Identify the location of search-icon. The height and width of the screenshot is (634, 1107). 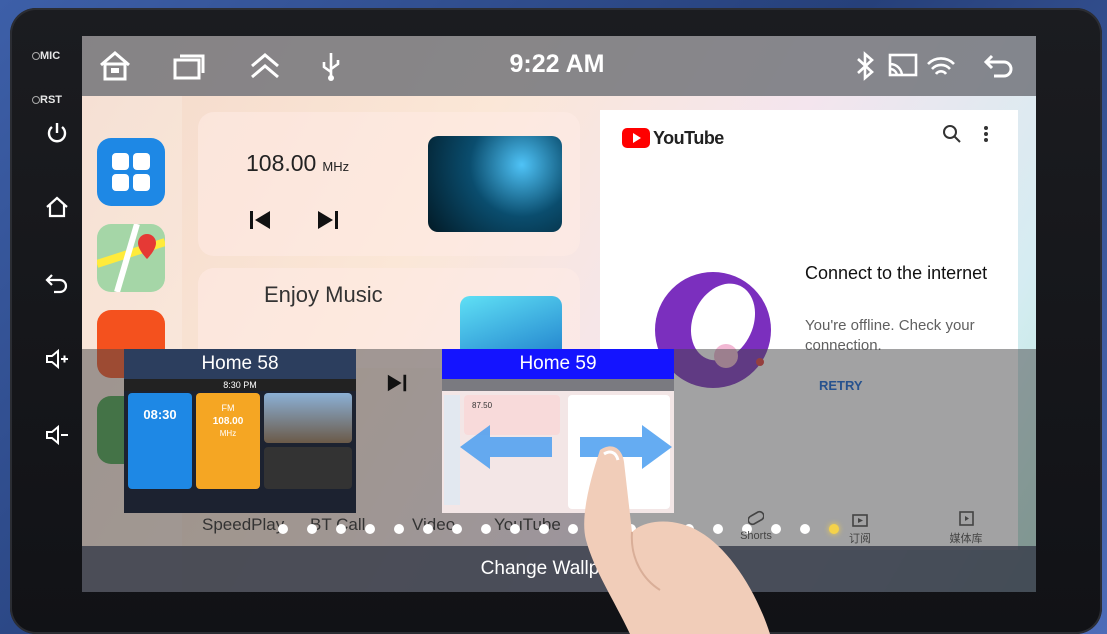
(952, 134).